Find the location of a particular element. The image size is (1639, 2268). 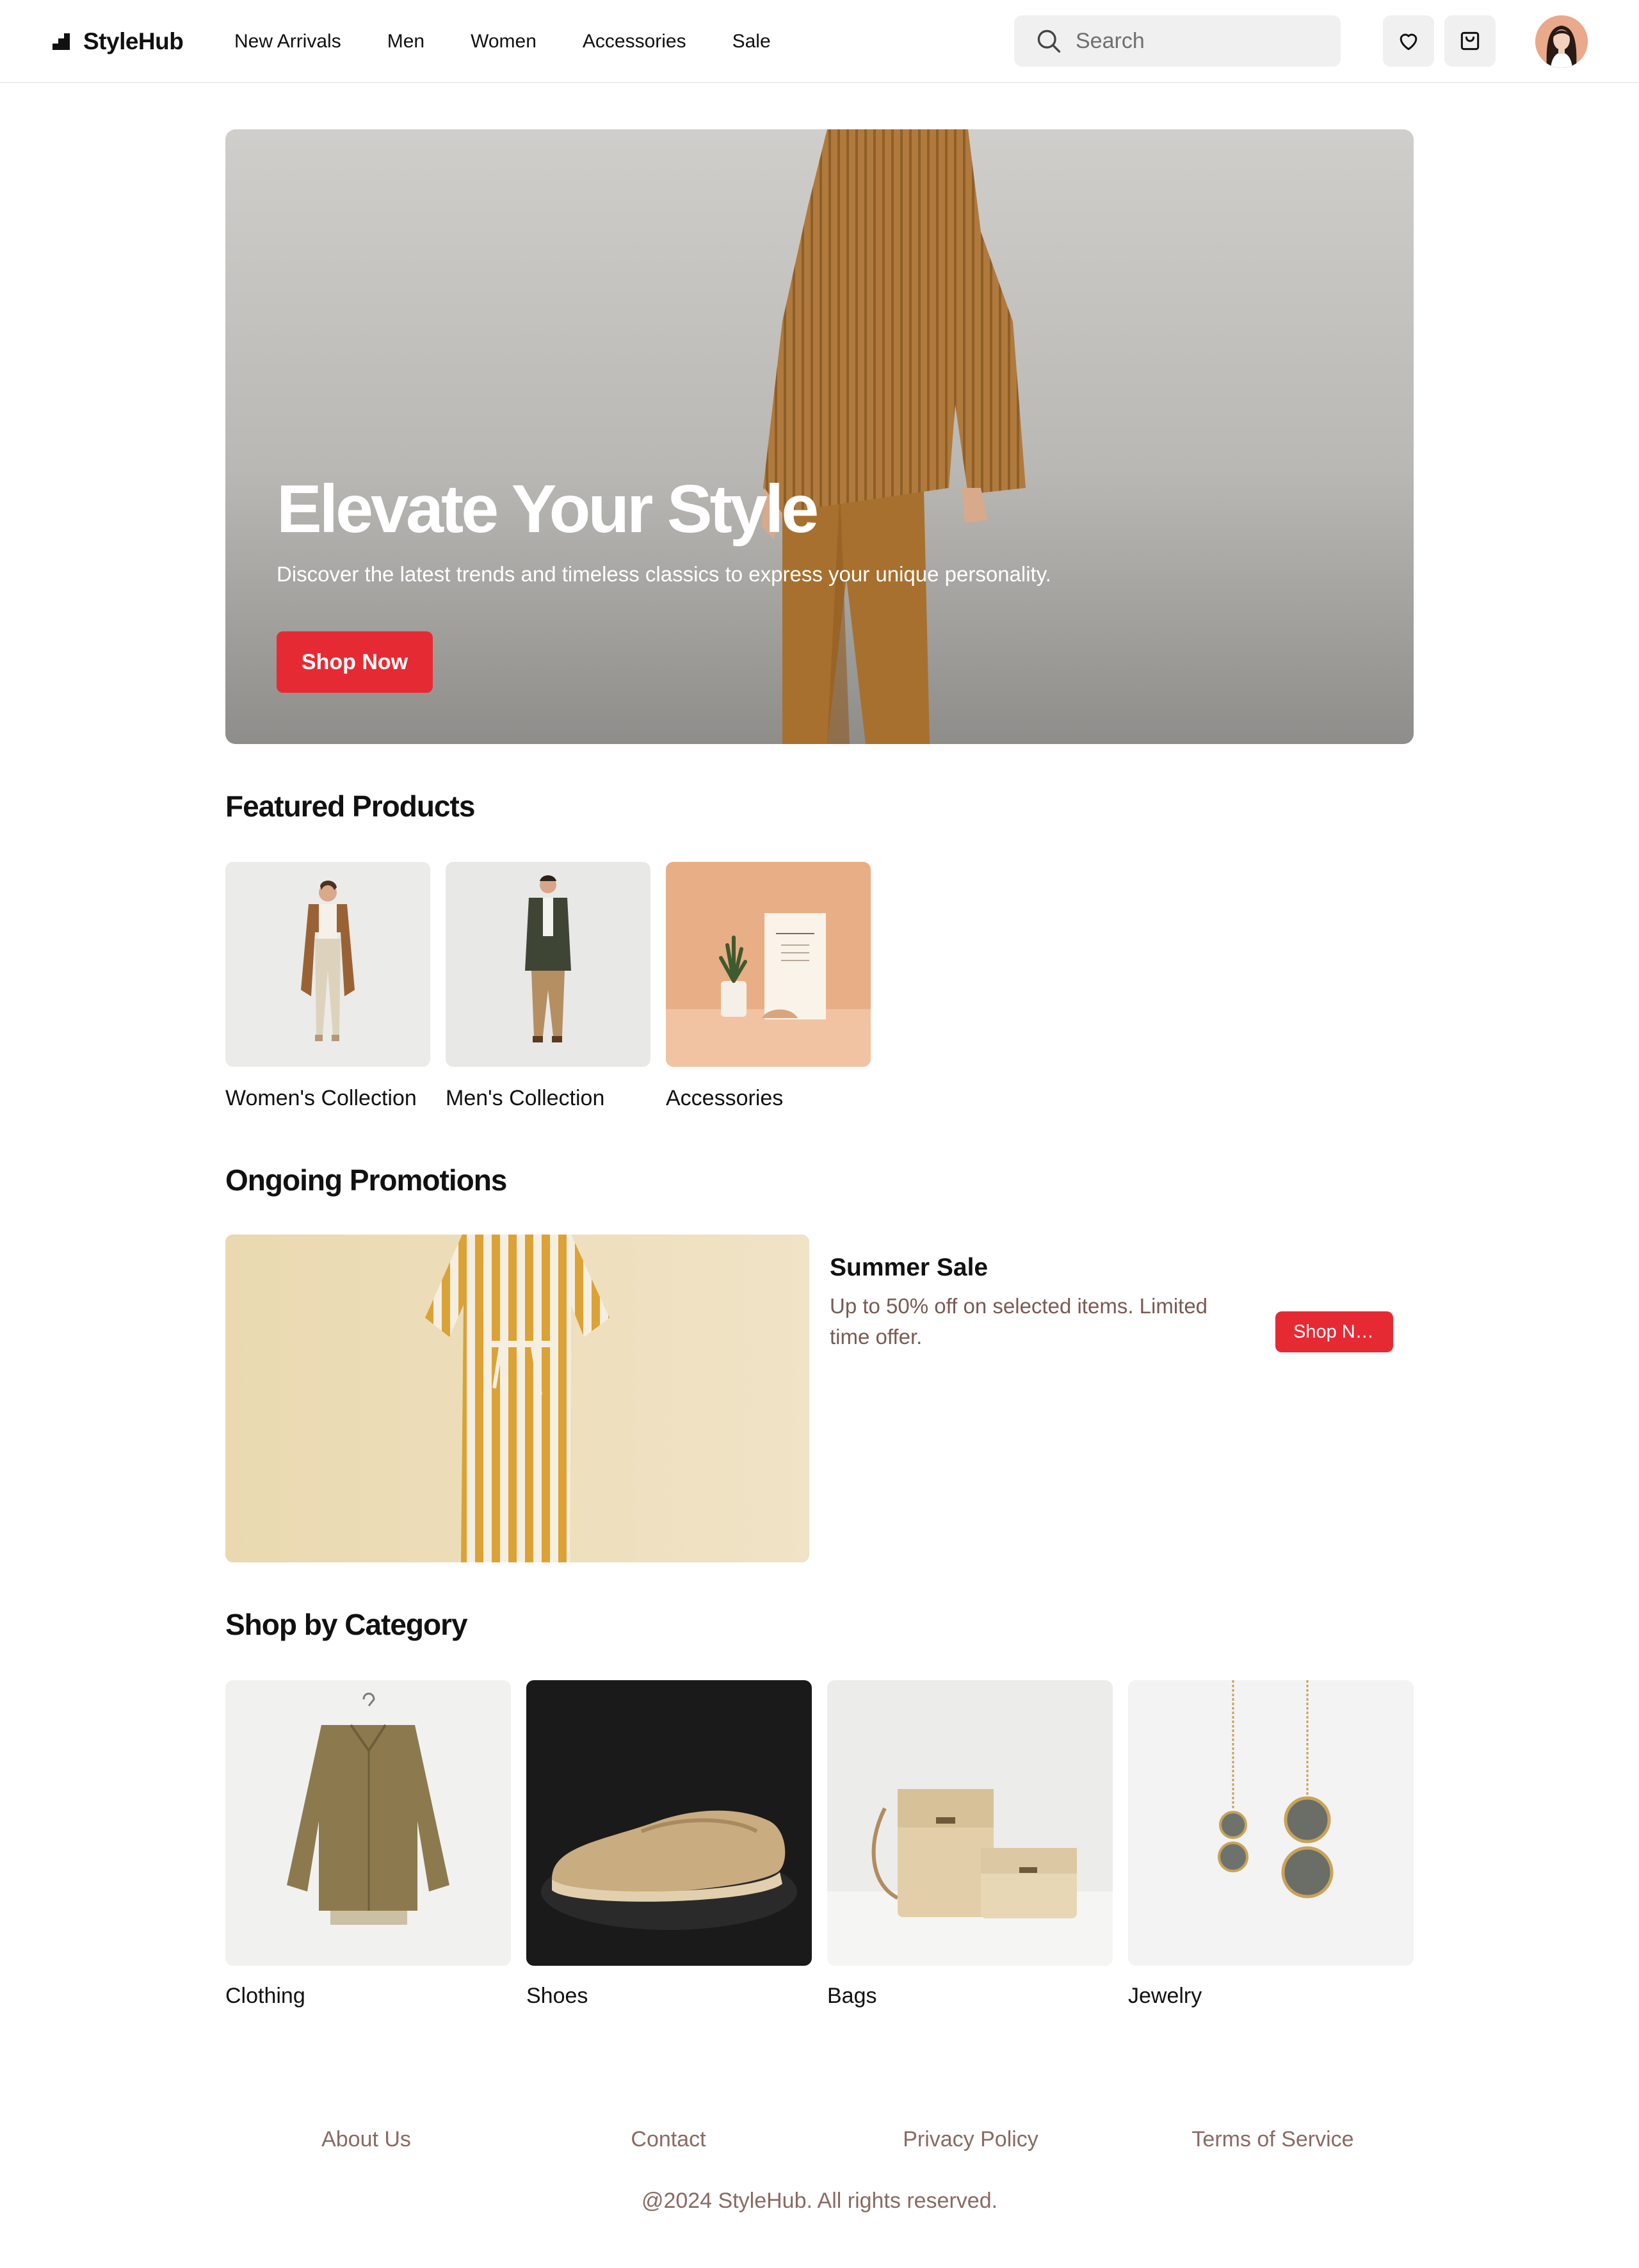

promo-title: Summer Sale is located at coordinates (910, 1267).